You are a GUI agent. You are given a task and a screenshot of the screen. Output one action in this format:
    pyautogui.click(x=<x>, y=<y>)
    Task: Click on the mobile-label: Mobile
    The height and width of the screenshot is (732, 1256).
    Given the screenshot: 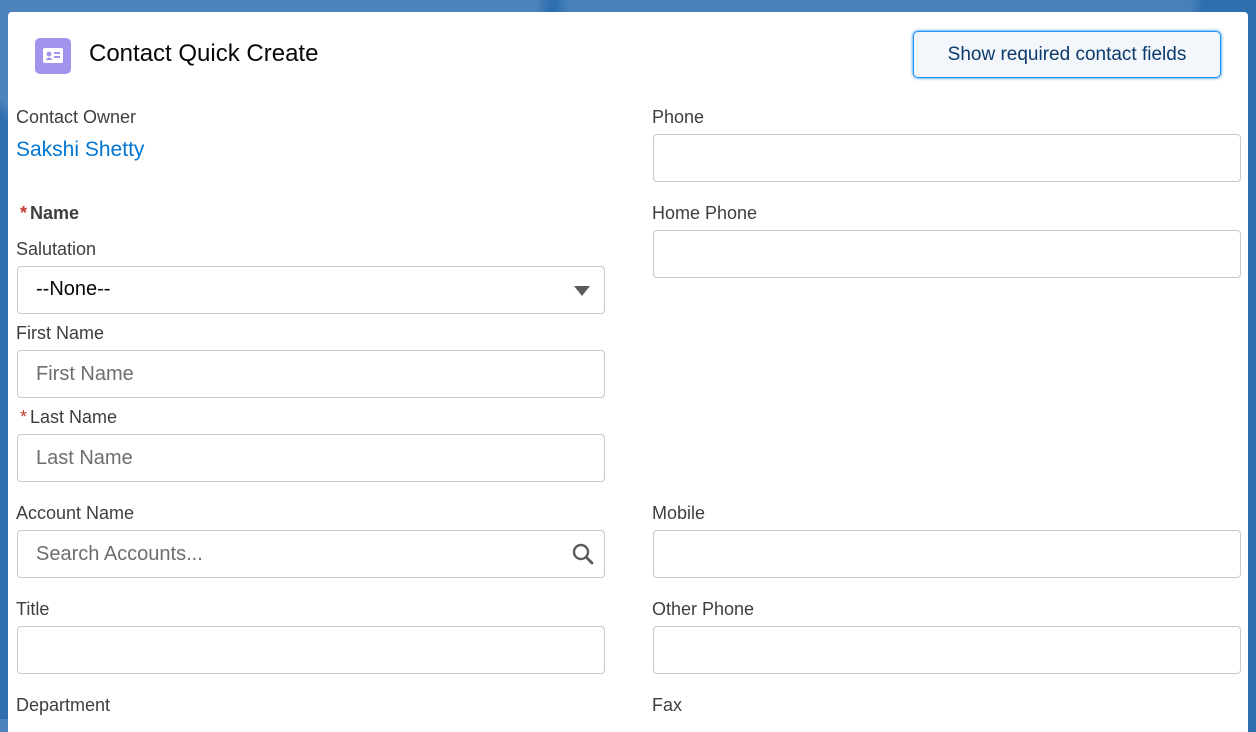 What is the action you would take?
    pyautogui.click(x=679, y=513)
    